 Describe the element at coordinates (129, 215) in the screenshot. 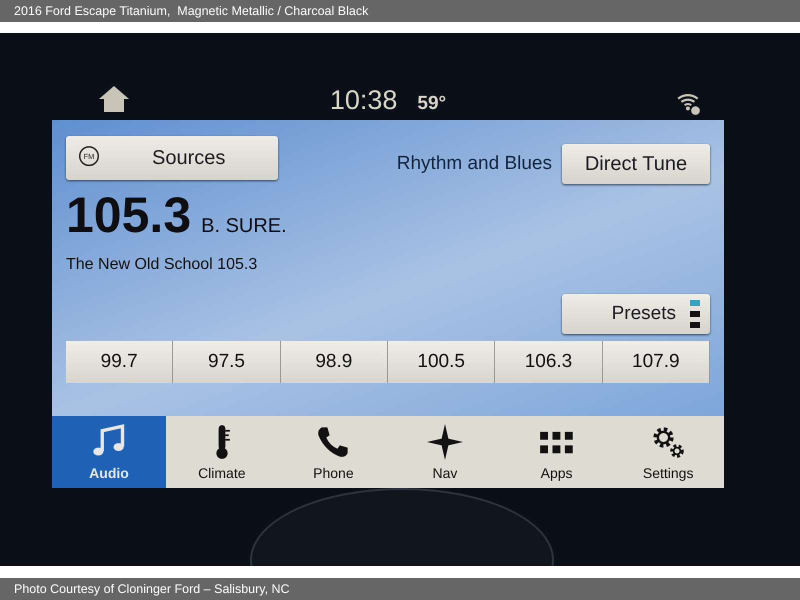

I see `frequency-readout: 105.3` at that location.